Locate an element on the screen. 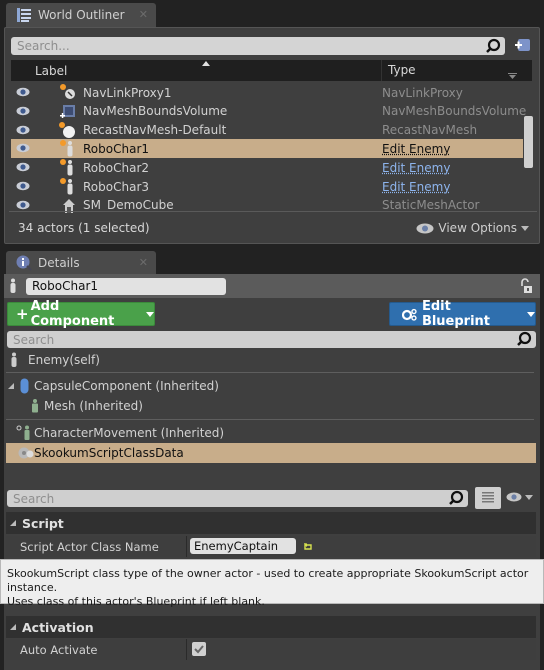  grid-list-icon is located at coordinates (488, 497).